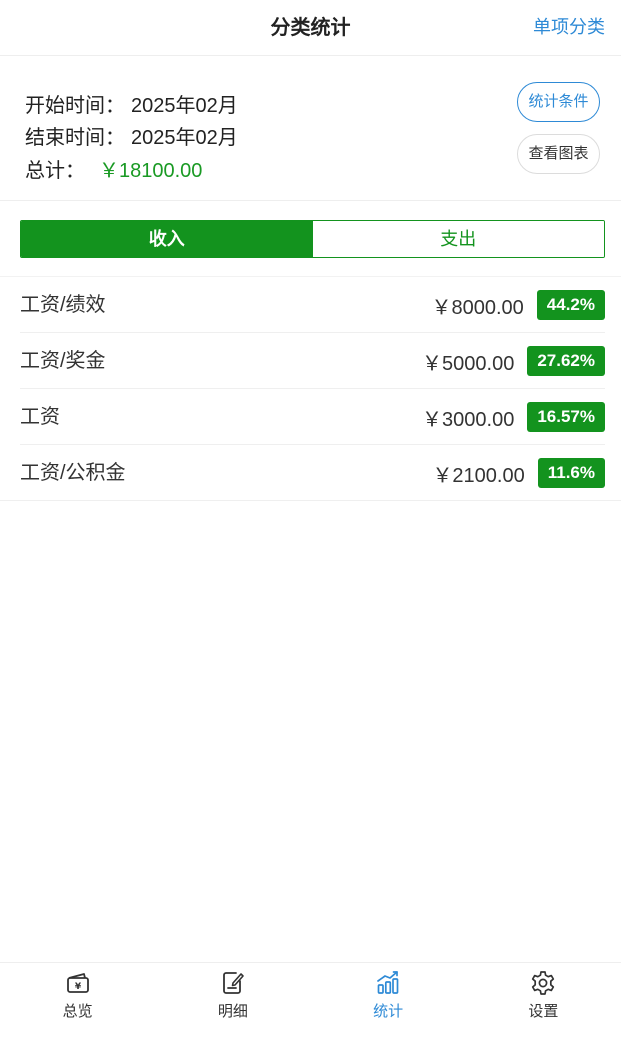  I want to click on tab-income: 收入, so click(167, 239).